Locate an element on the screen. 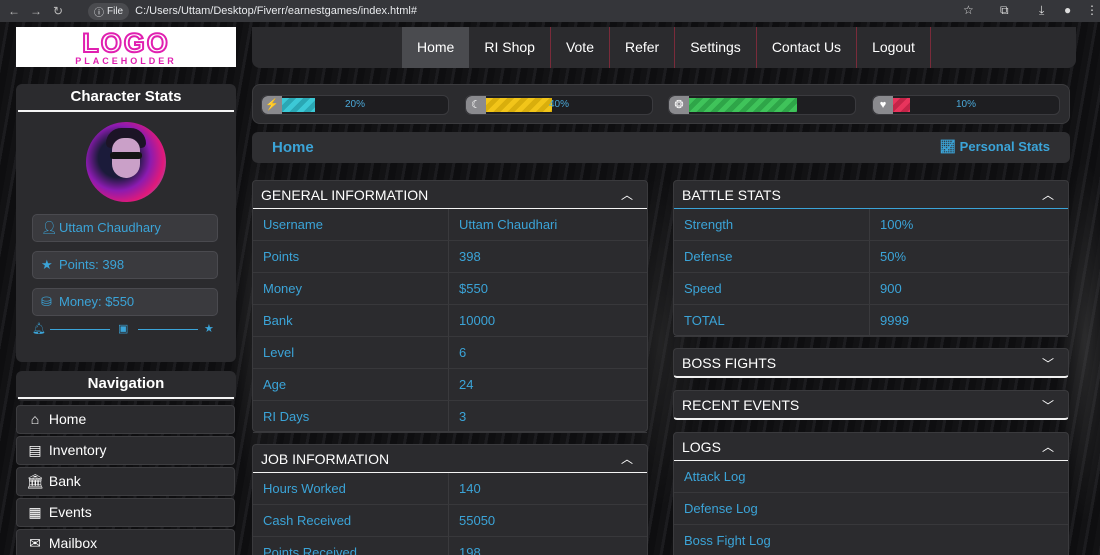 This screenshot has width=1100, height=555. forward-icon: → is located at coordinates (36, 11).